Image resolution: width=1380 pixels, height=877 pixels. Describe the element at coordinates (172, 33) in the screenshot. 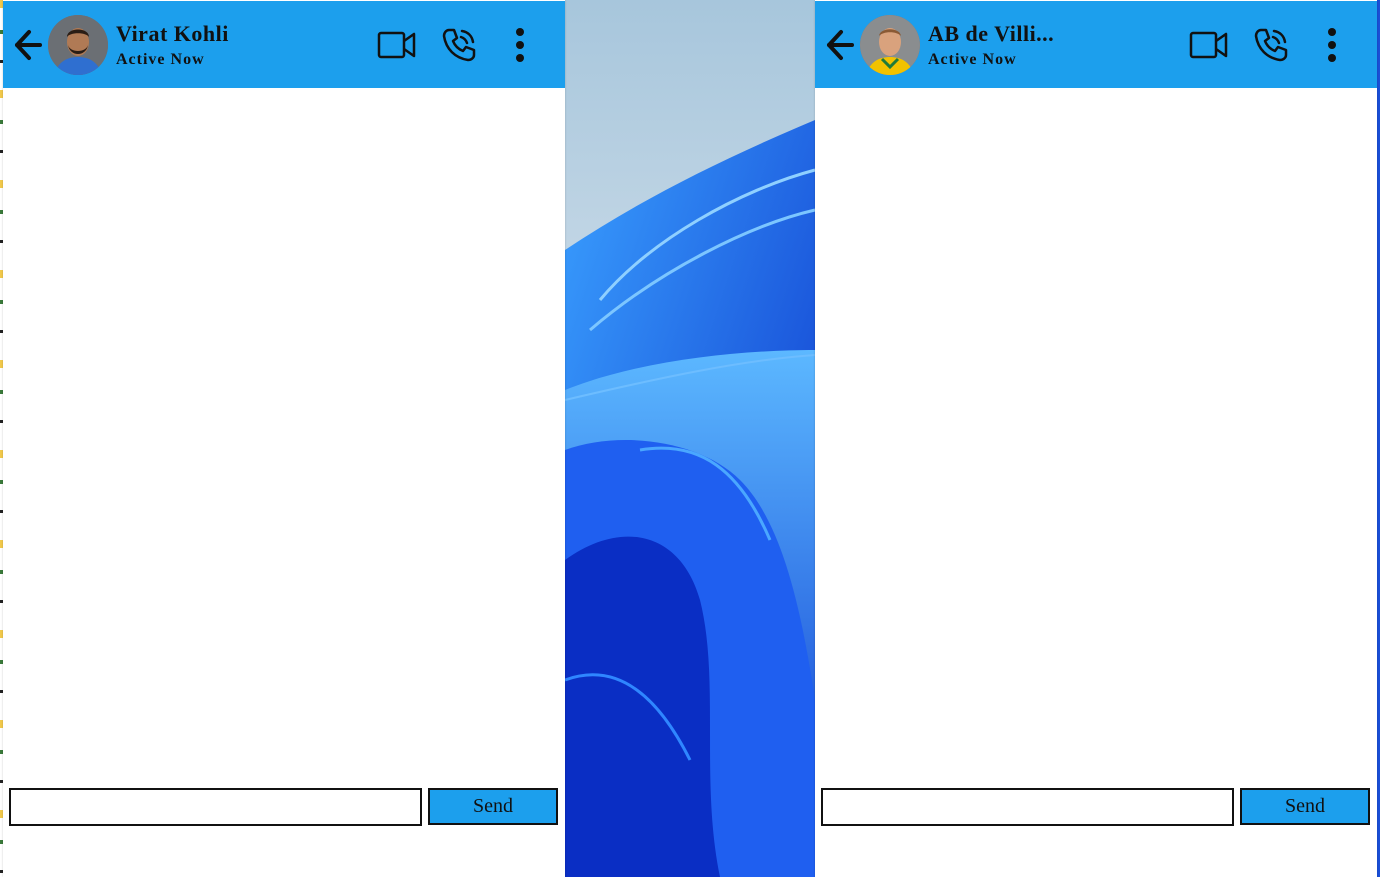

I see `contact-name: Virat Kohli` at that location.